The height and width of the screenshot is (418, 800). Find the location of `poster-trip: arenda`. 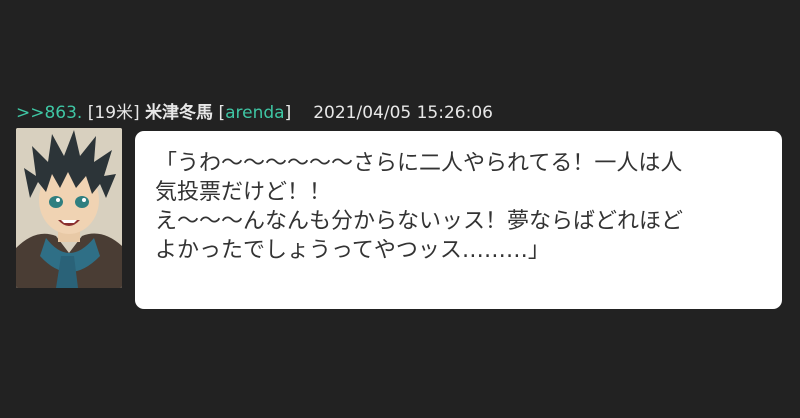

poster-trip: arenda is located at coordinates (254, 113).